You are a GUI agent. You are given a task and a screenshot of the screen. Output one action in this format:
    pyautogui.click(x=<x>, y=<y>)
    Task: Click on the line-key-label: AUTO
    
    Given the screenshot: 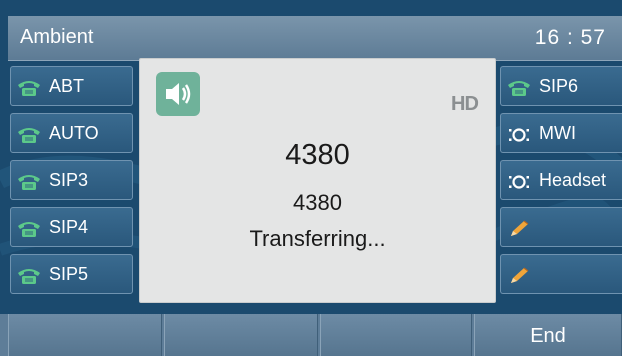 What is the action you would take?
    pyautogui.click(x=74, y=133)
    